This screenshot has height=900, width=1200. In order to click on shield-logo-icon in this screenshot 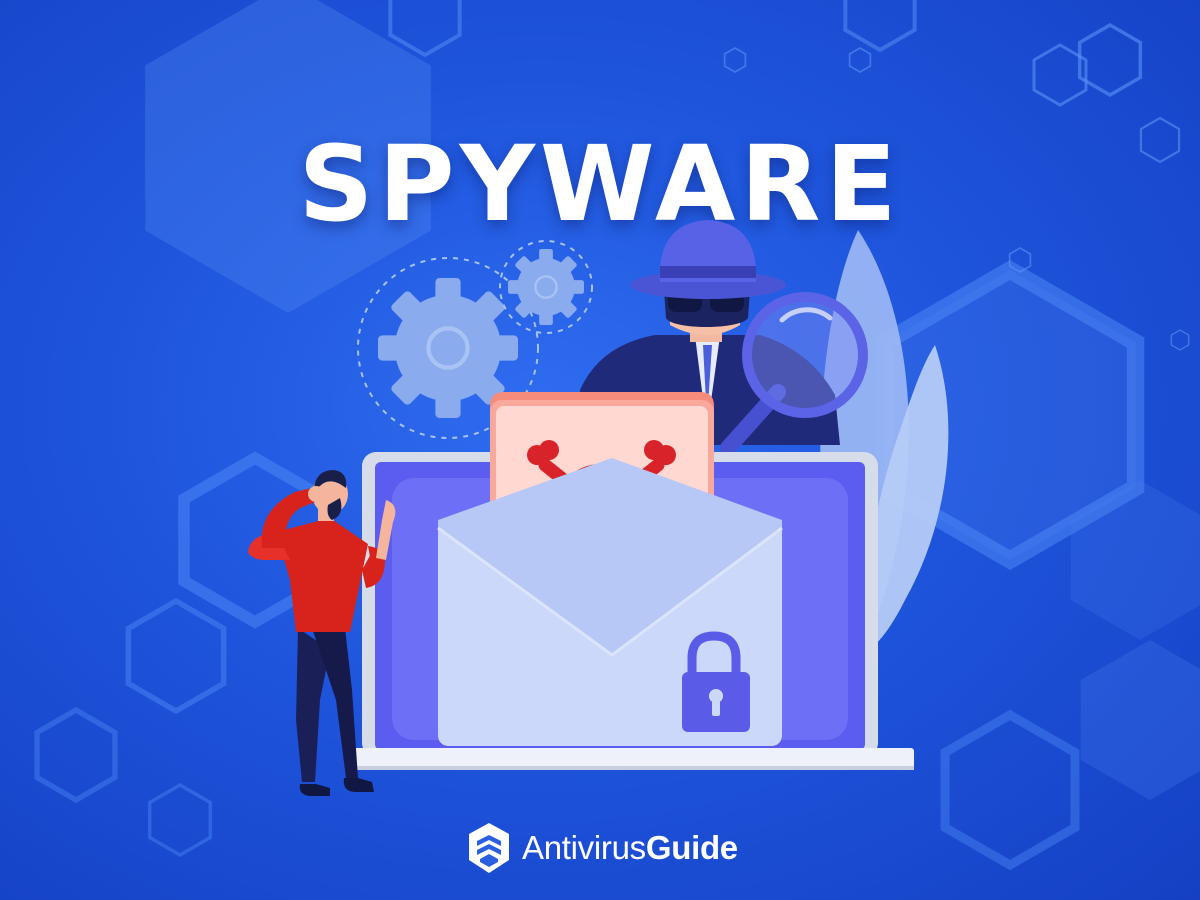, I will do `click(489, 848)`.